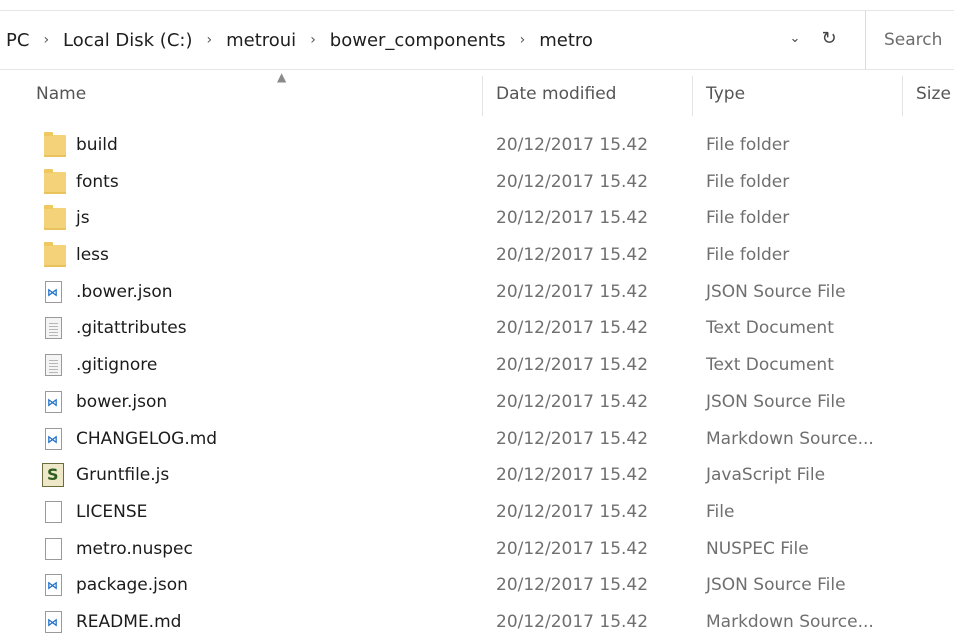 This screenshot has width=954, height=637. Describe the element at coordinates (757, 548) in the screenshot. I see `file-type: NUSPEC File` at that location.